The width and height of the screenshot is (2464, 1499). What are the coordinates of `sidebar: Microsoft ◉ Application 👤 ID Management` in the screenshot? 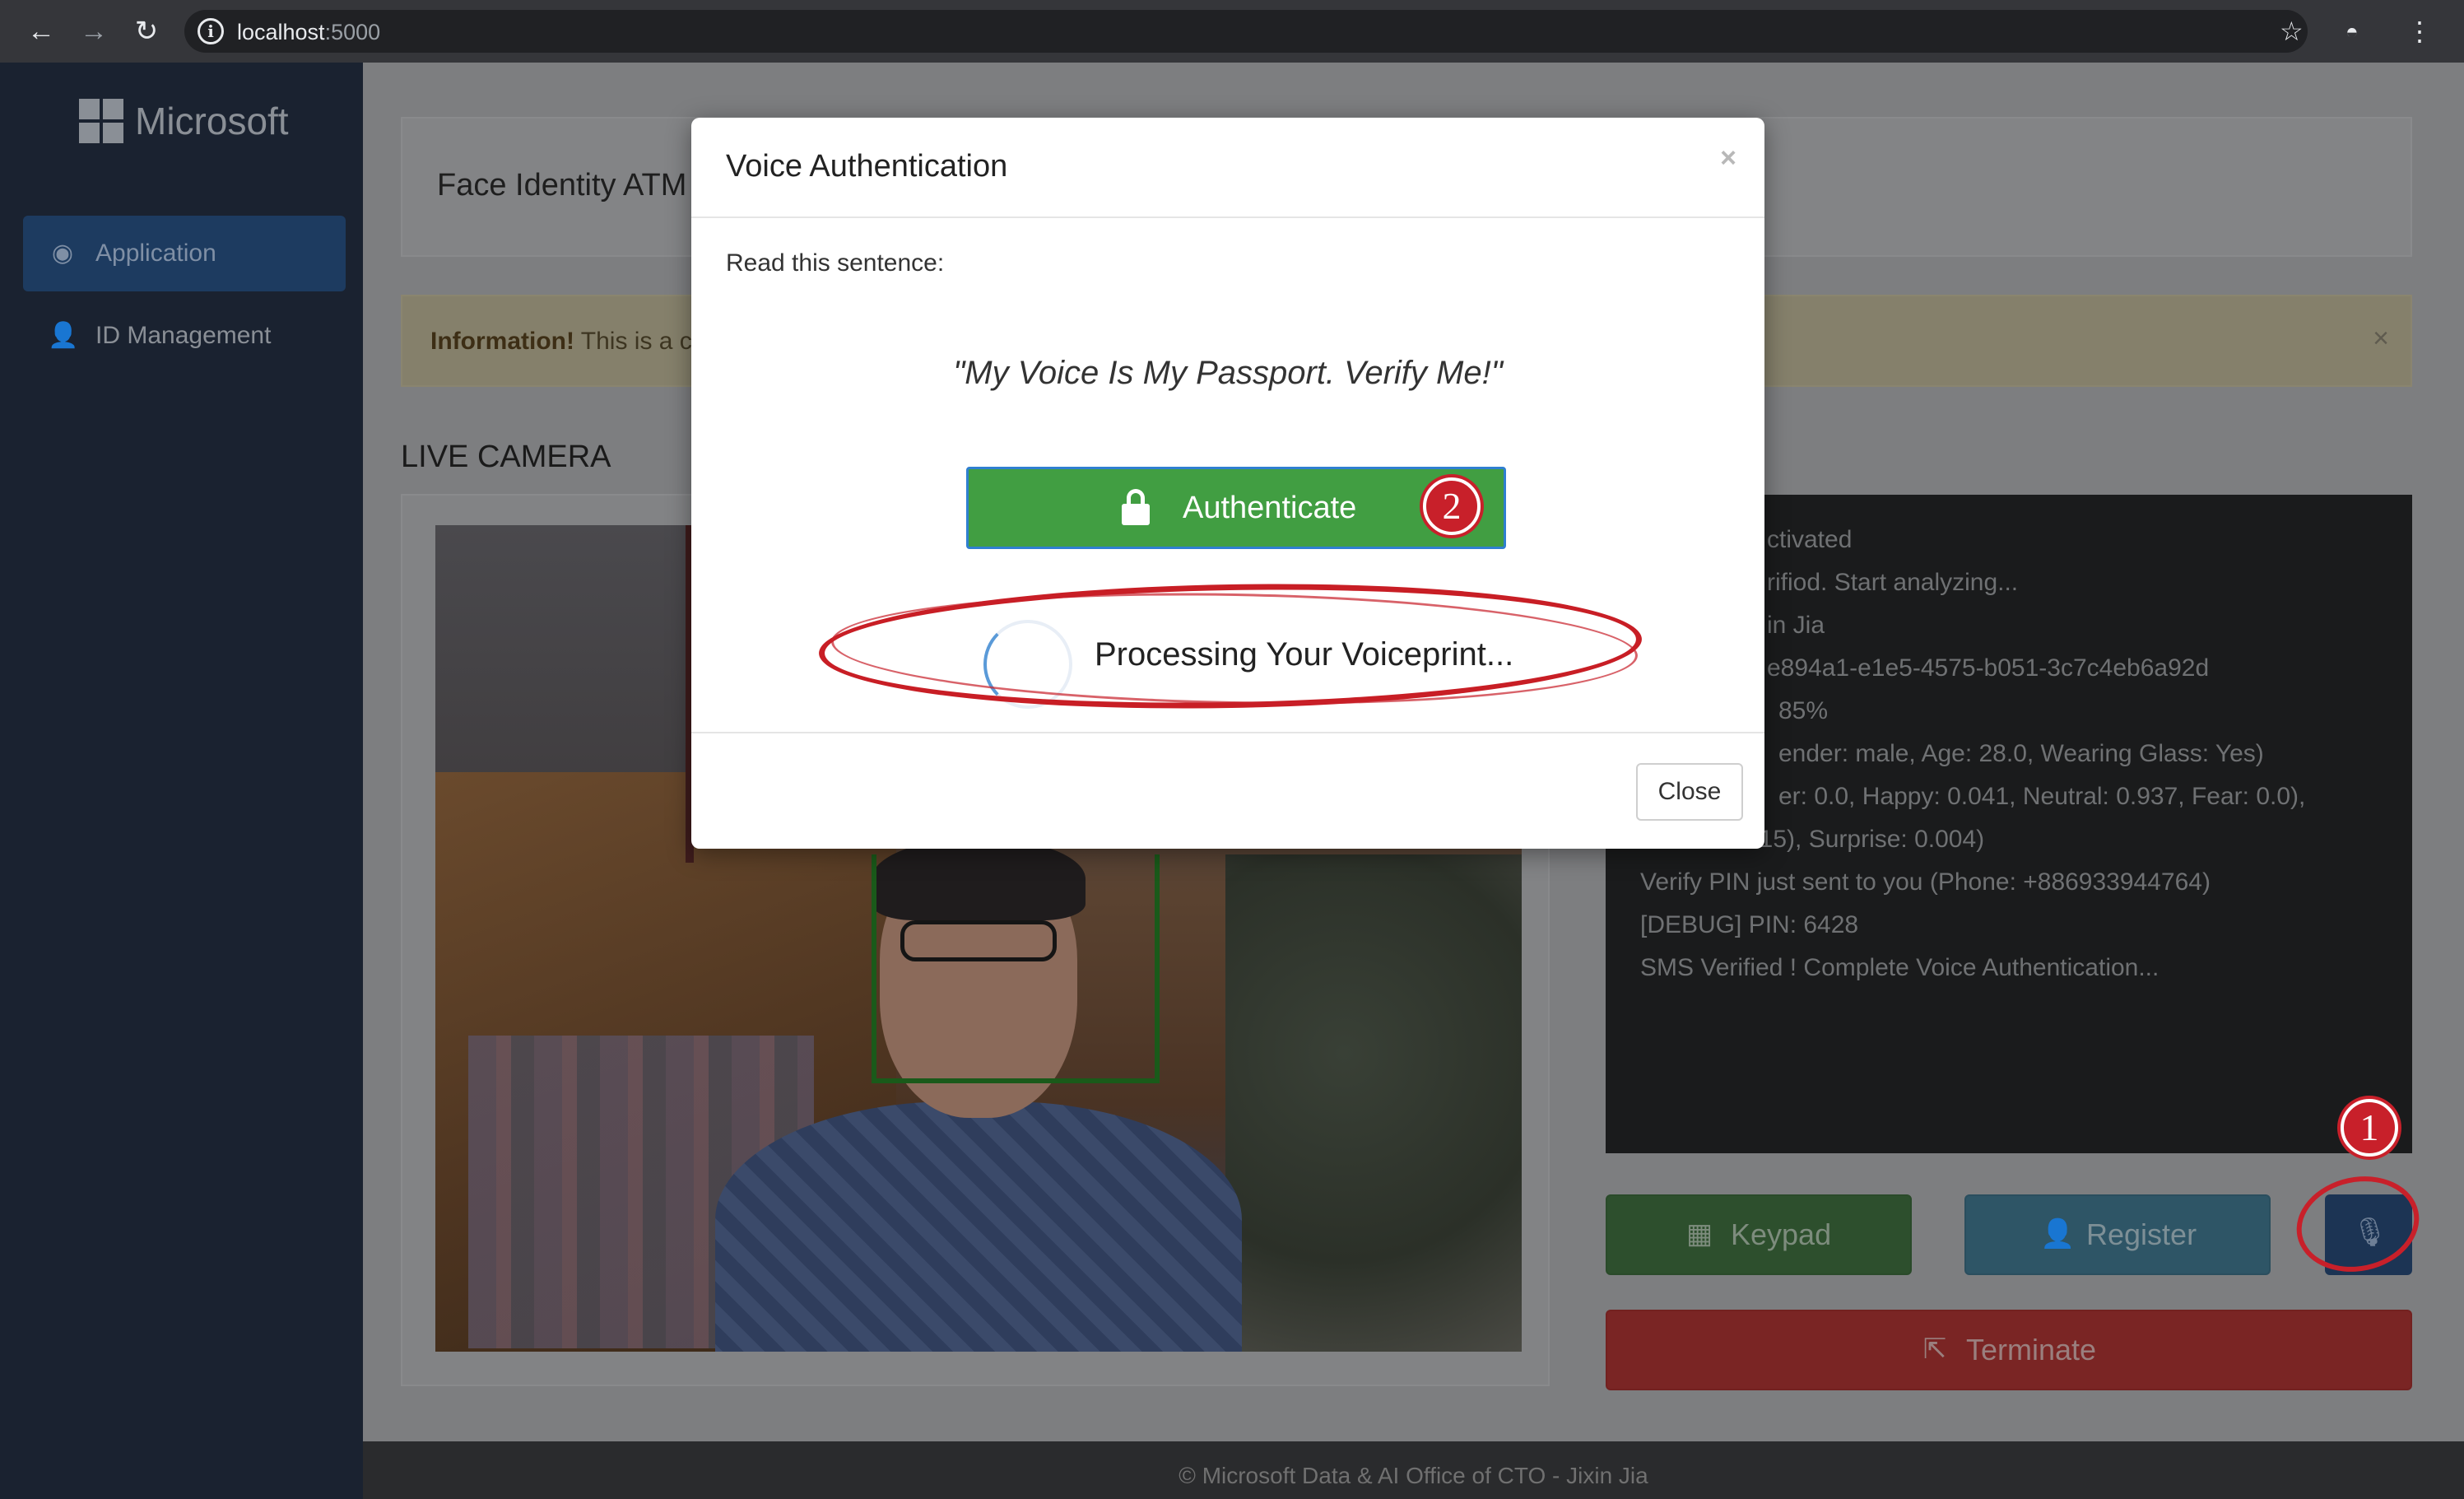 It's located at (181, 781).